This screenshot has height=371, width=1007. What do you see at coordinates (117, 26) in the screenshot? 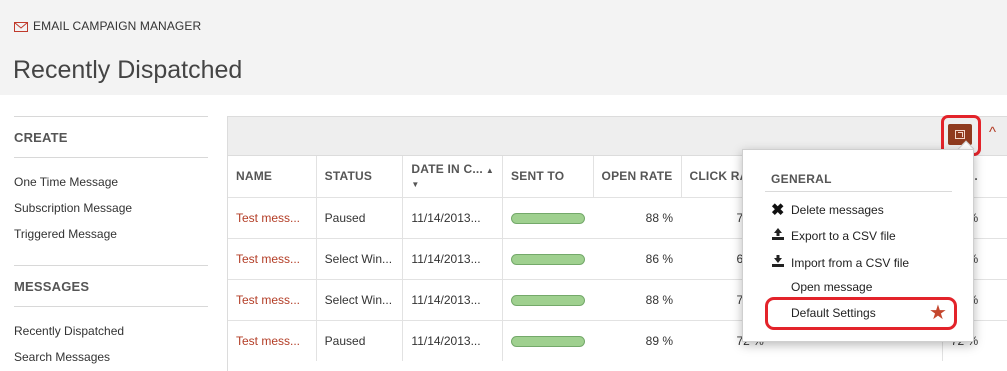
I see `app-title-text: EMAIL CAMPAIGN MANAGER` at bounding box center [117, 26].